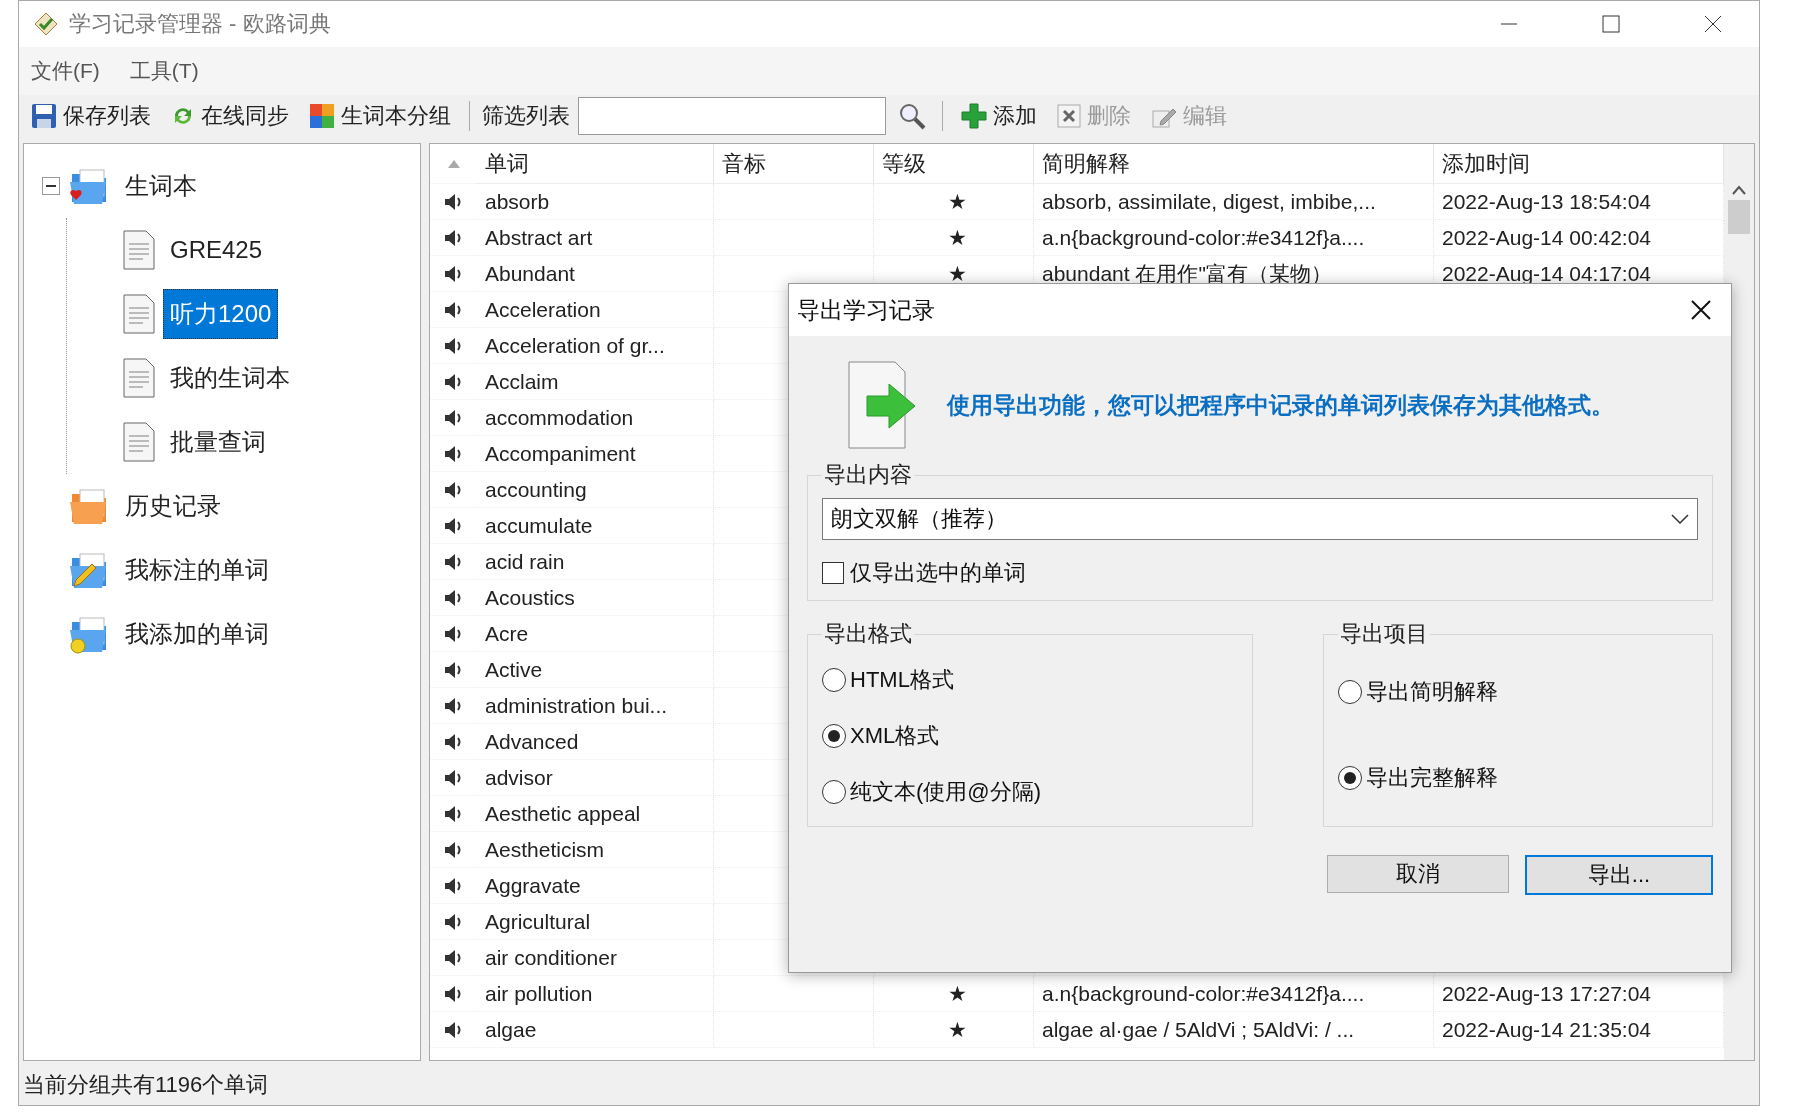  Describe the element at coordinates (595, 670) in the screenshot. I see `word-cell: Active` at that location.